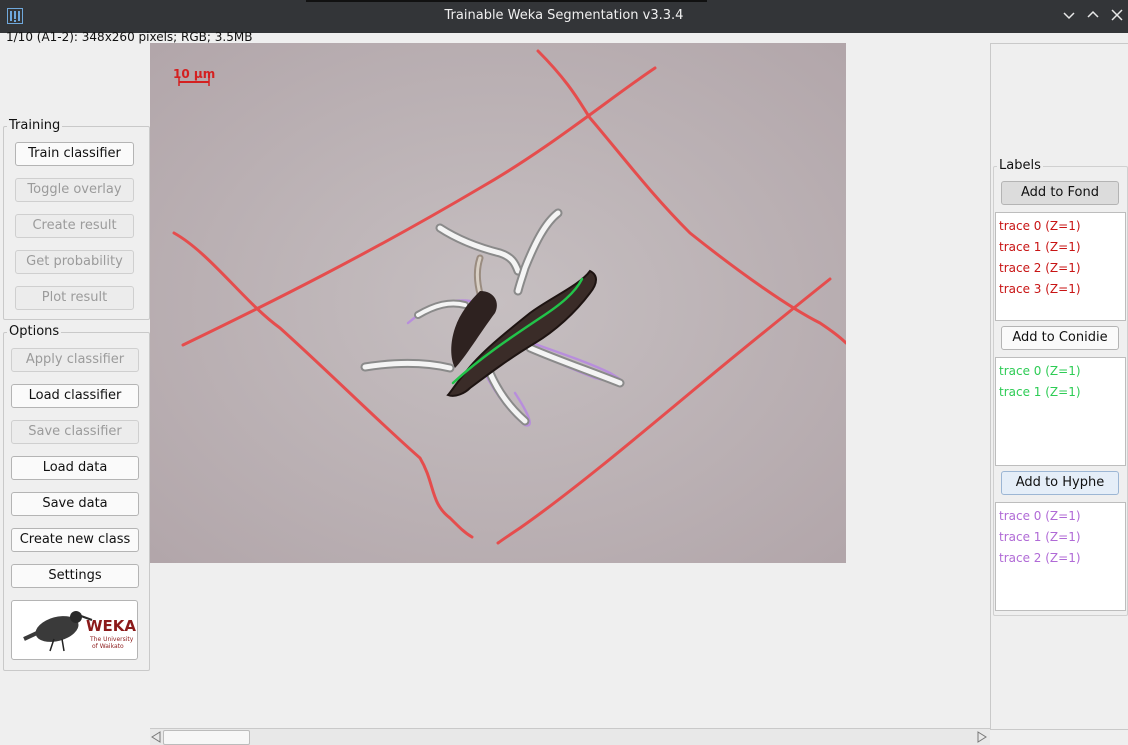 Image resolution: width=1128 pixels, height=745 pixels. What do you see at coordinates (74, 190) in the screenshot?
I see `toggle-overlay-button: Toggle overlay` at bounding box center [74, 190].